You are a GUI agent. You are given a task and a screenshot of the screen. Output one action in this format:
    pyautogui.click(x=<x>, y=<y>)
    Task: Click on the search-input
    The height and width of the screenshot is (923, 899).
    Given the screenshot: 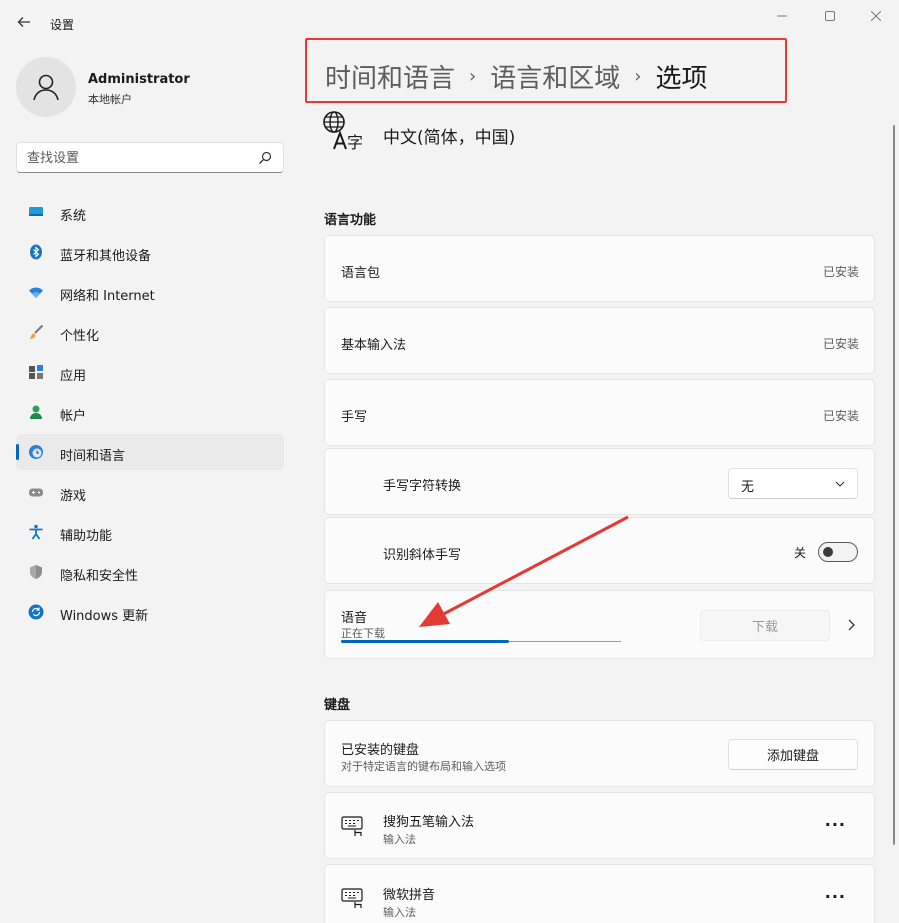 What is the action you would take?
    pyautogui.click(x=137, y=158)
    